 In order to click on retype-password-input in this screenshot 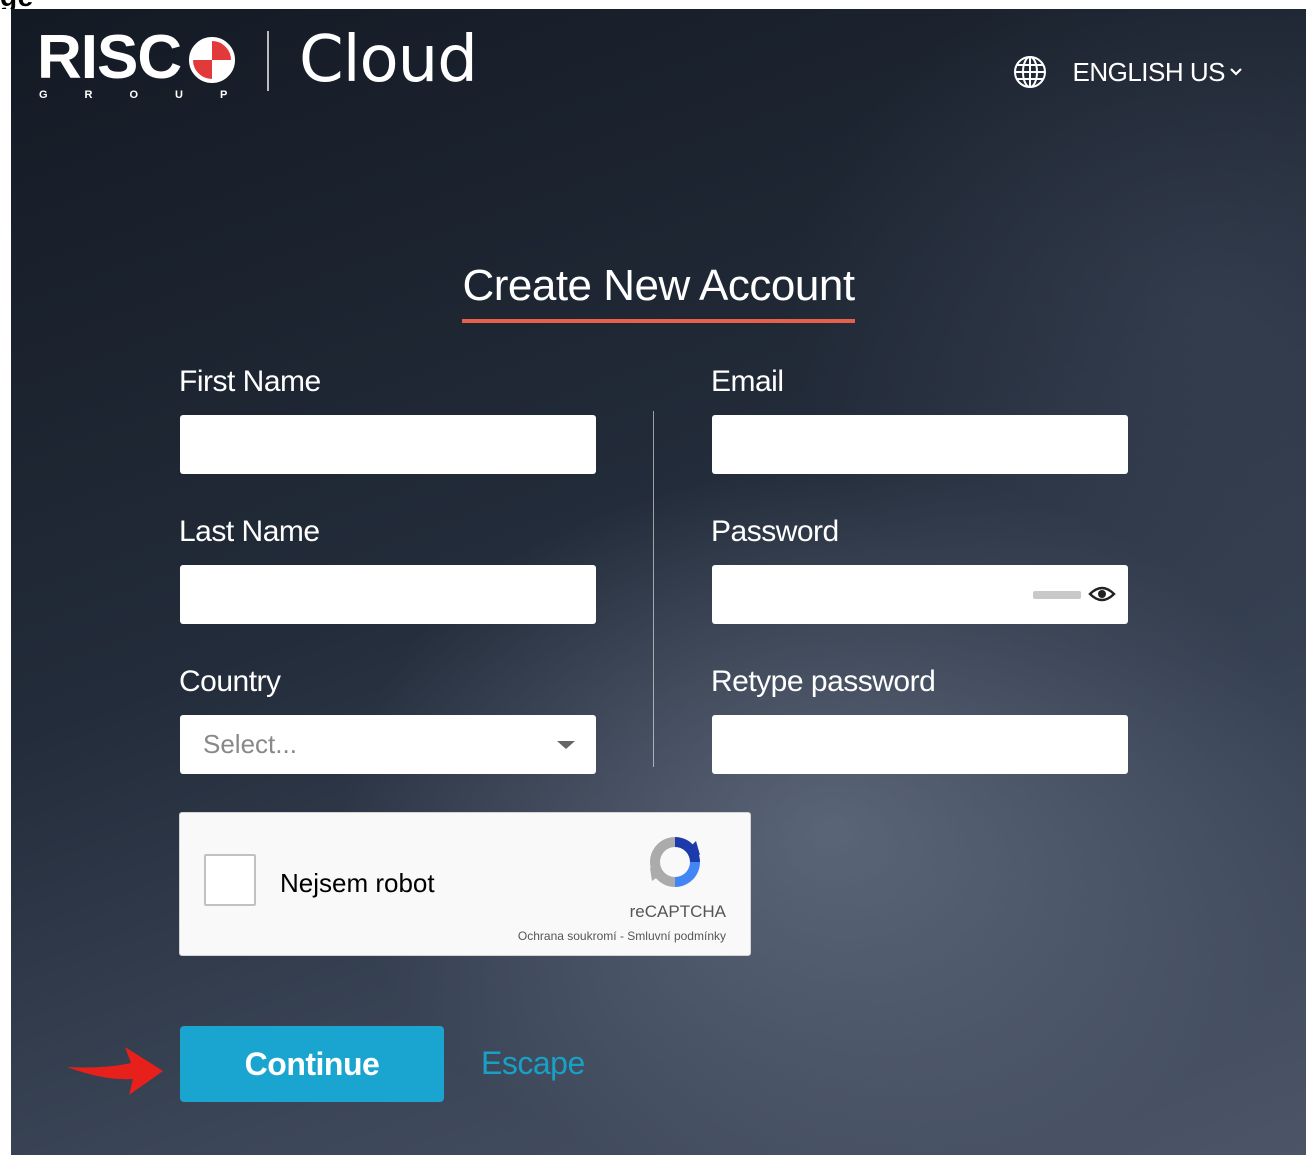, I will do `click(920, 744)`.